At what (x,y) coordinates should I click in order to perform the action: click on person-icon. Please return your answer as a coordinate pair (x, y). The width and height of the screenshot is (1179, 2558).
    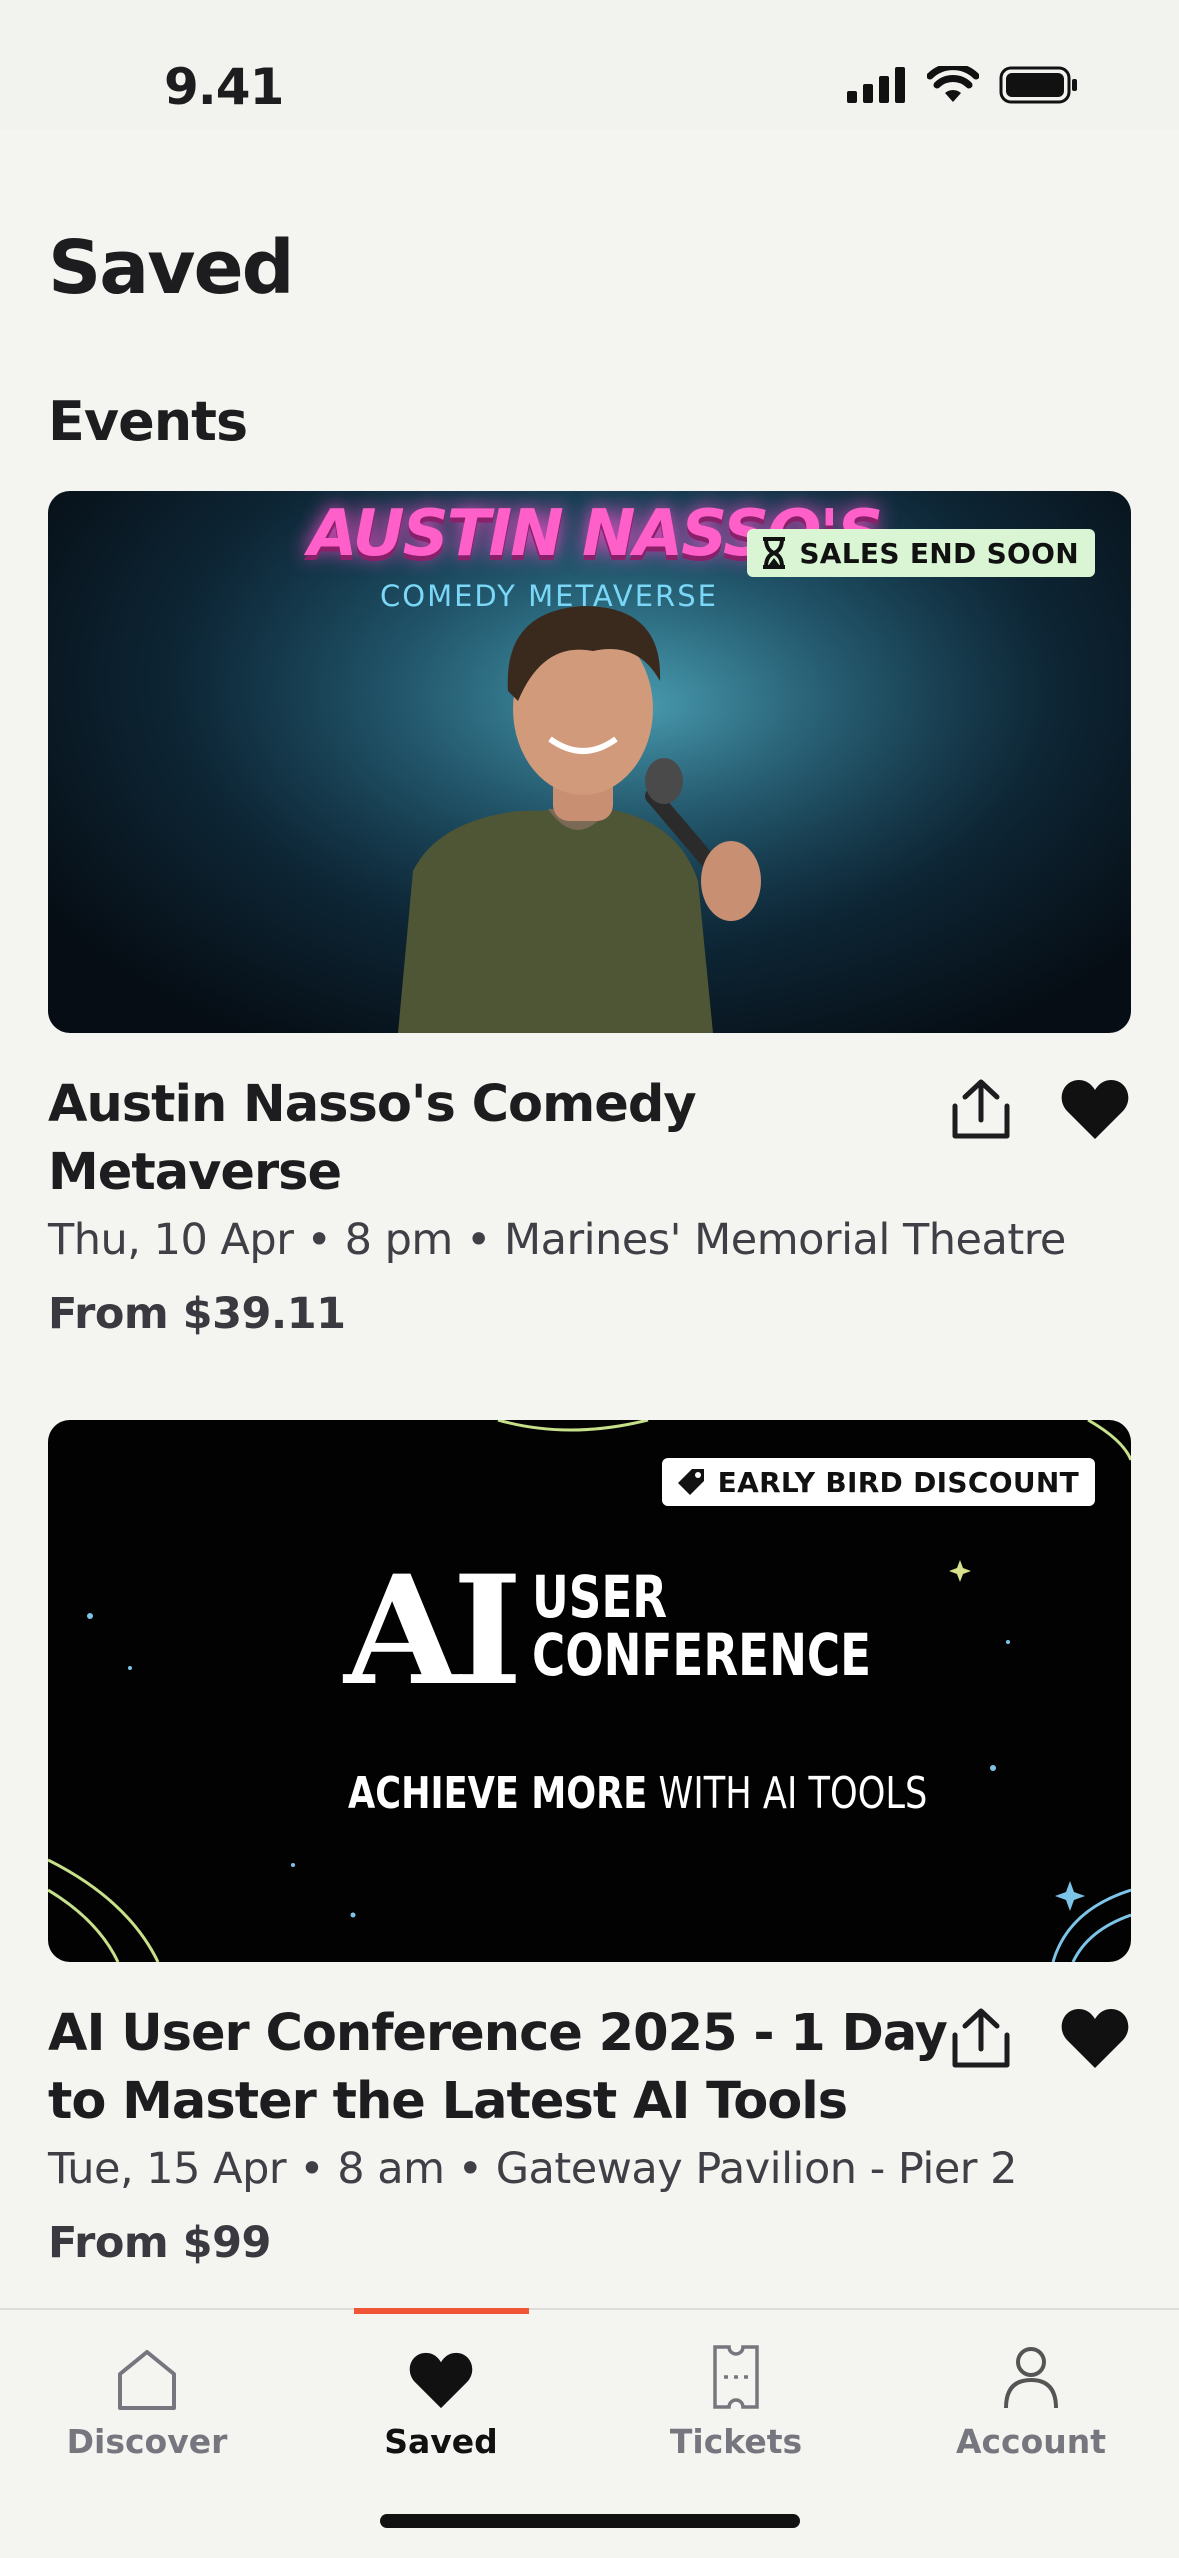
    Looking at the image, I should click on (1031, 2374).